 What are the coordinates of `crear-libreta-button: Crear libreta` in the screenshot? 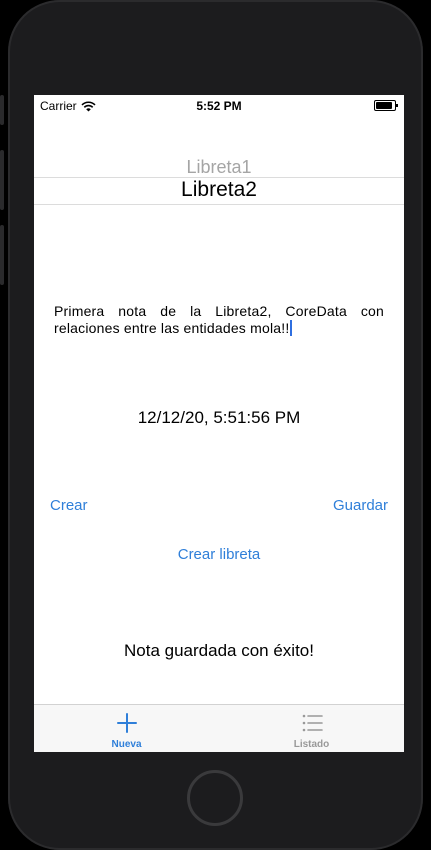 It's located at (219, 554).